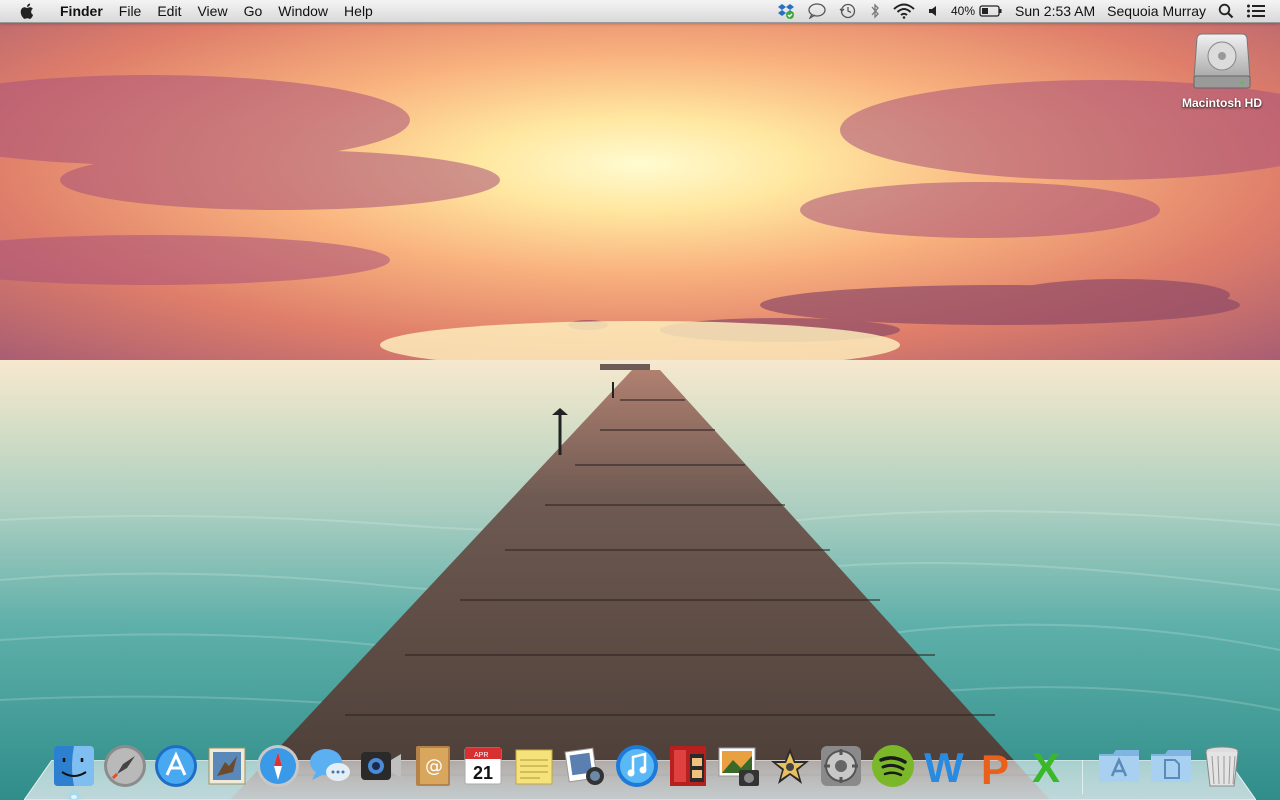 Image resolution: width=1280 pixels, height=800 pixels. I want to click on photo-booth-icon, so click(584, 766).